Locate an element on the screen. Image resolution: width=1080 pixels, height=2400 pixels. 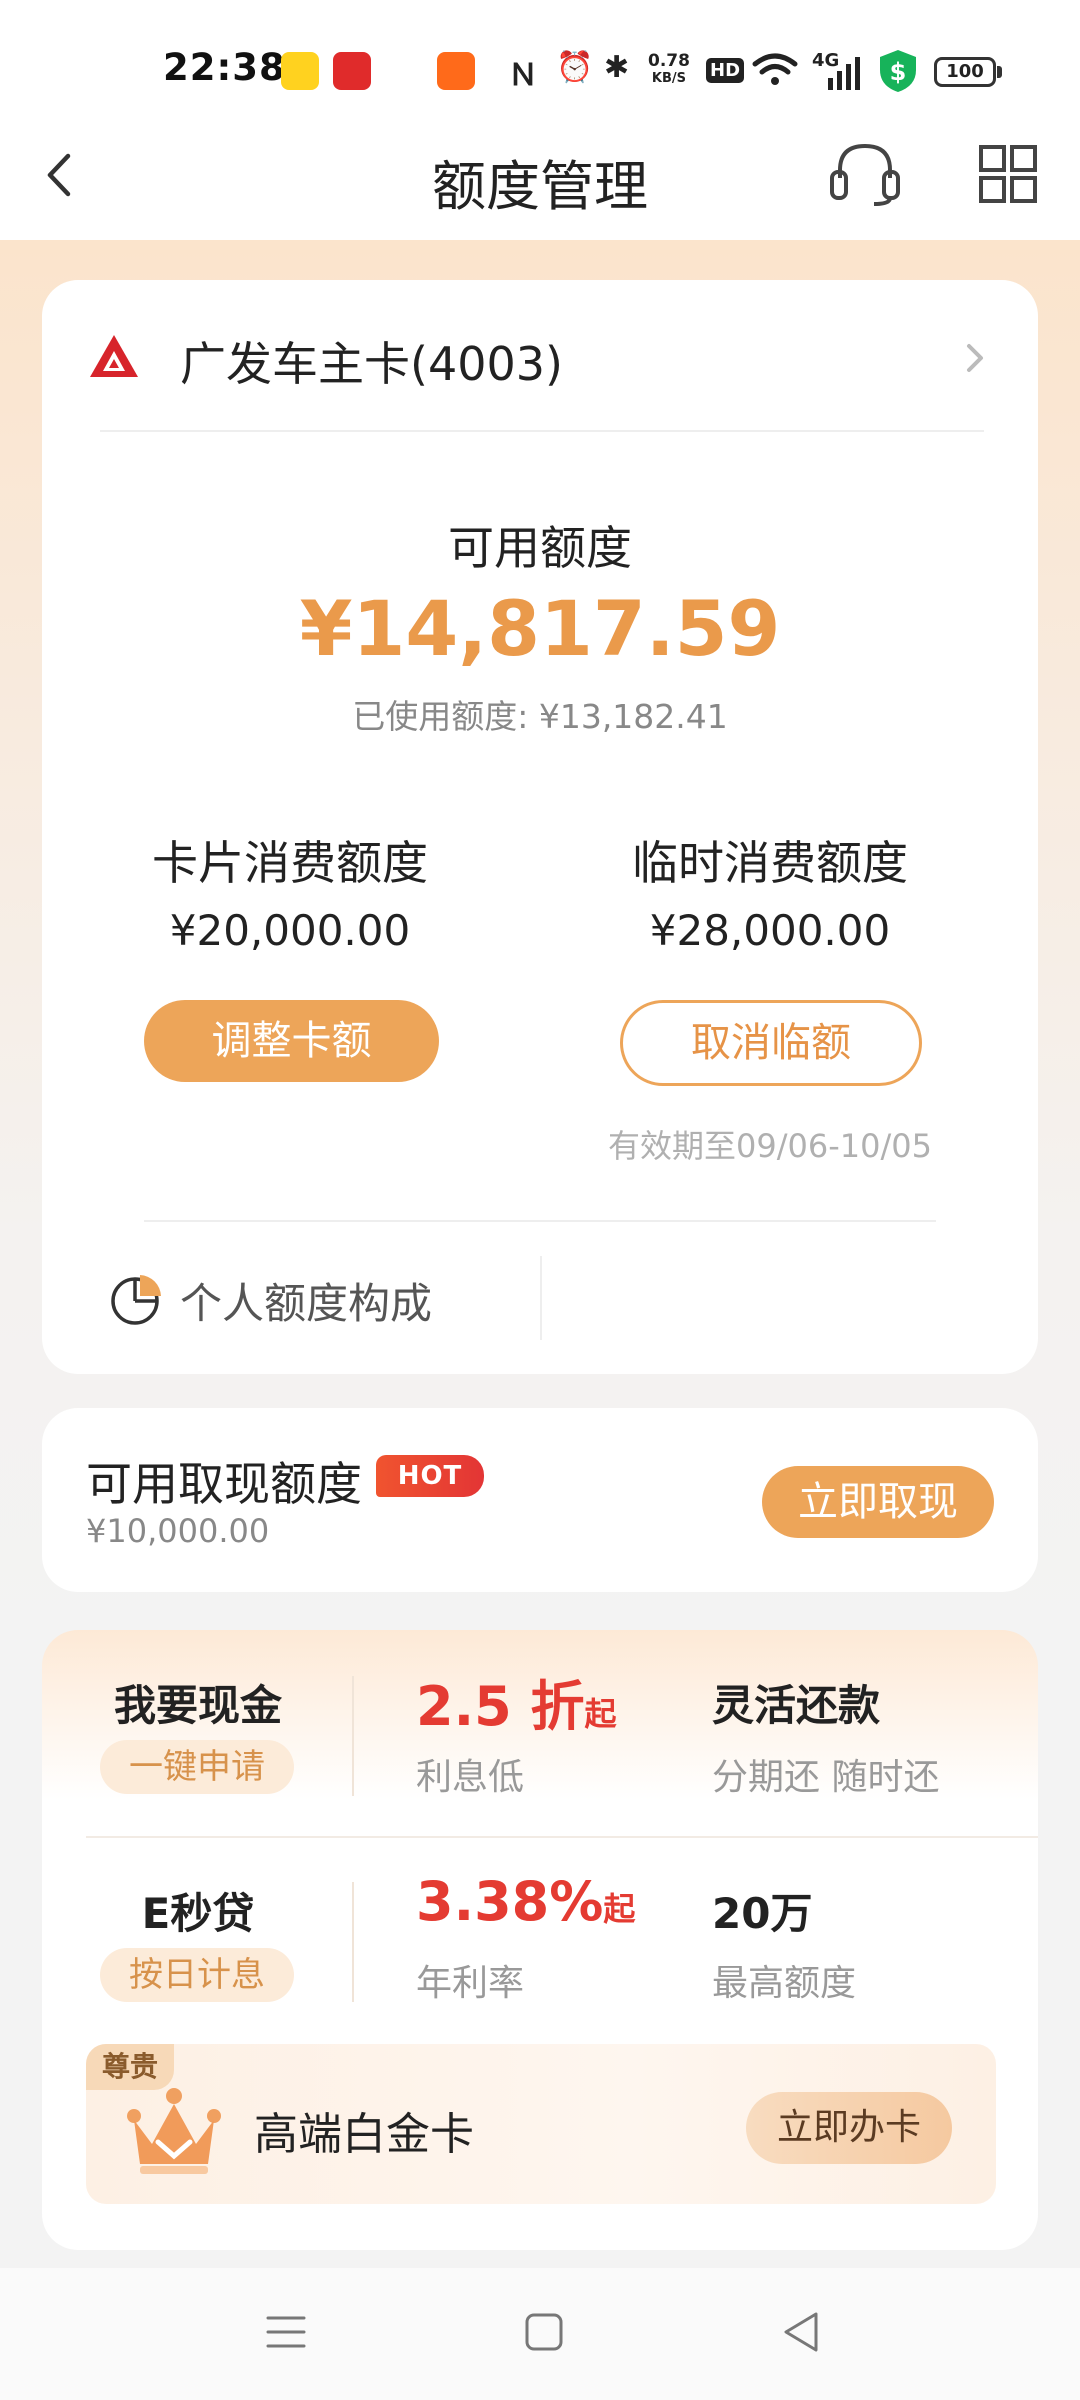
signal-icon is located at coordinates (844, 73).